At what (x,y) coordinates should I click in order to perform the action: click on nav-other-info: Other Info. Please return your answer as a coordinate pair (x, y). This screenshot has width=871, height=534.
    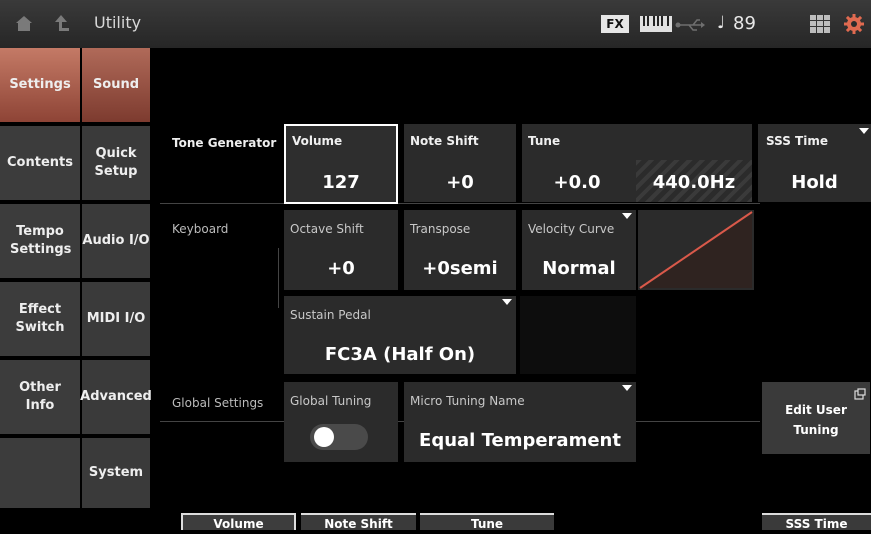
    Looking at the image, I should click on (40, 398).